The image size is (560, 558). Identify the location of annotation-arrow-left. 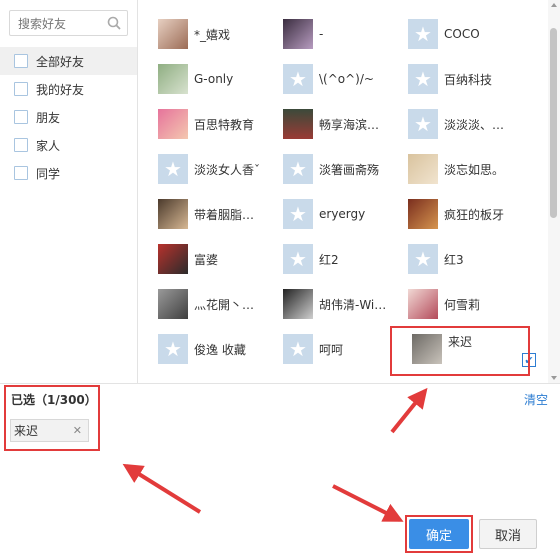
(162, 488).